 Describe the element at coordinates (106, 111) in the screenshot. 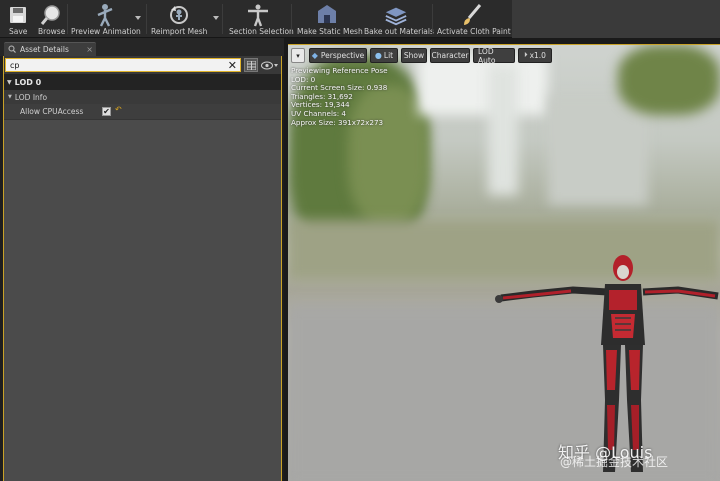

I see `allow-cpu-access-checkbox: ✔` at that location.